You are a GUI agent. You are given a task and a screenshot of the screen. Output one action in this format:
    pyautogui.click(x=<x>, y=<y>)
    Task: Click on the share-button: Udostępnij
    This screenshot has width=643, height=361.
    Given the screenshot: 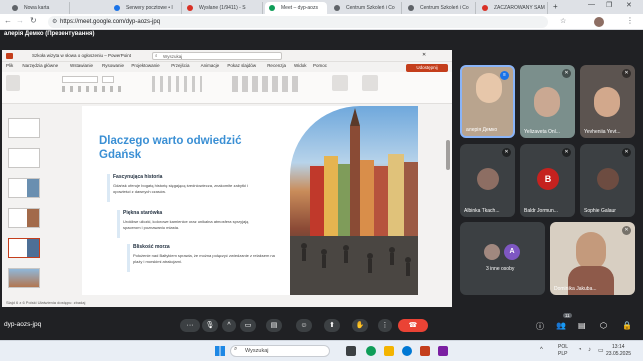 What is the action you would take?
    pyautogui.click(x=427, y=68)
    